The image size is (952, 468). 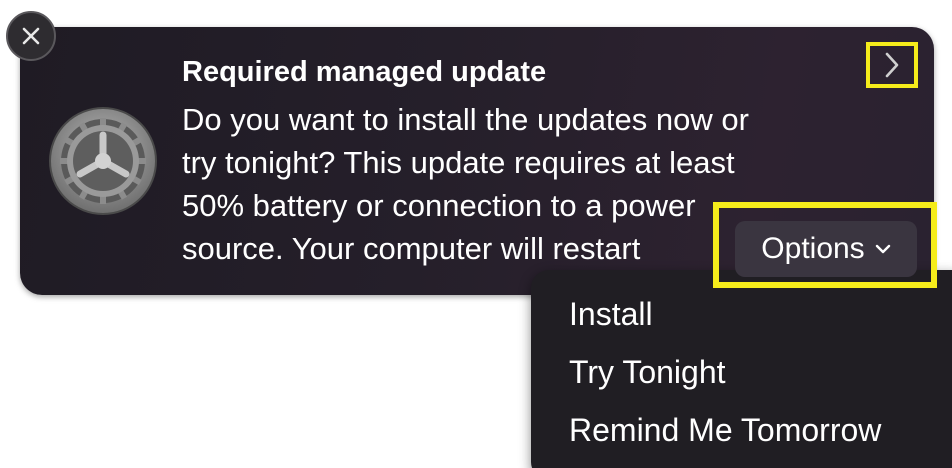 I want to click on close-notification-button, so click(x=31, y=36).